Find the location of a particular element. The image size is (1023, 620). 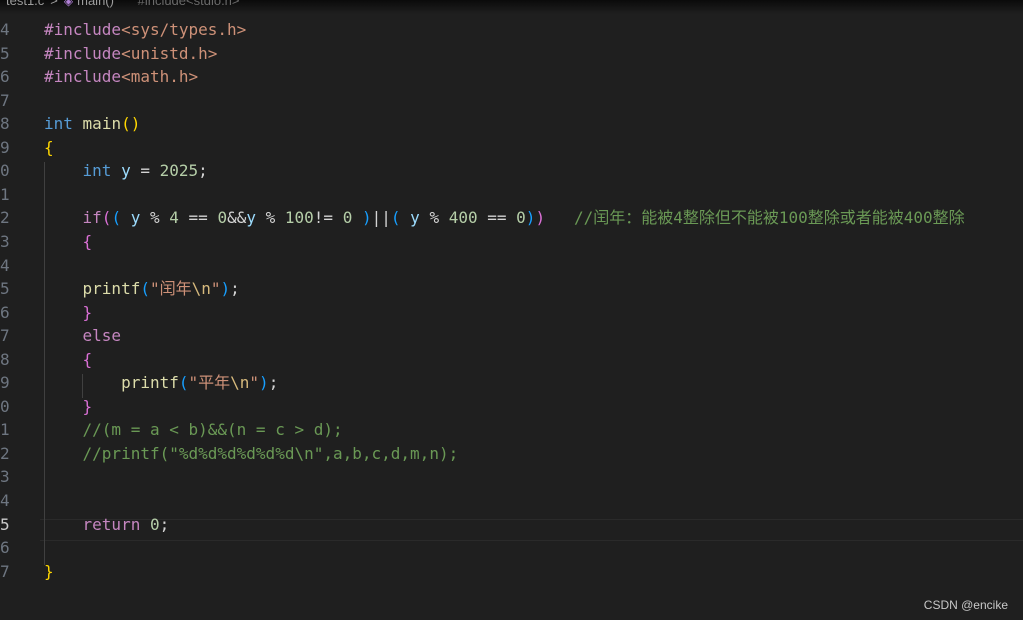

line-code: printf("闰年\n"); is located at coordinates (142, 289).